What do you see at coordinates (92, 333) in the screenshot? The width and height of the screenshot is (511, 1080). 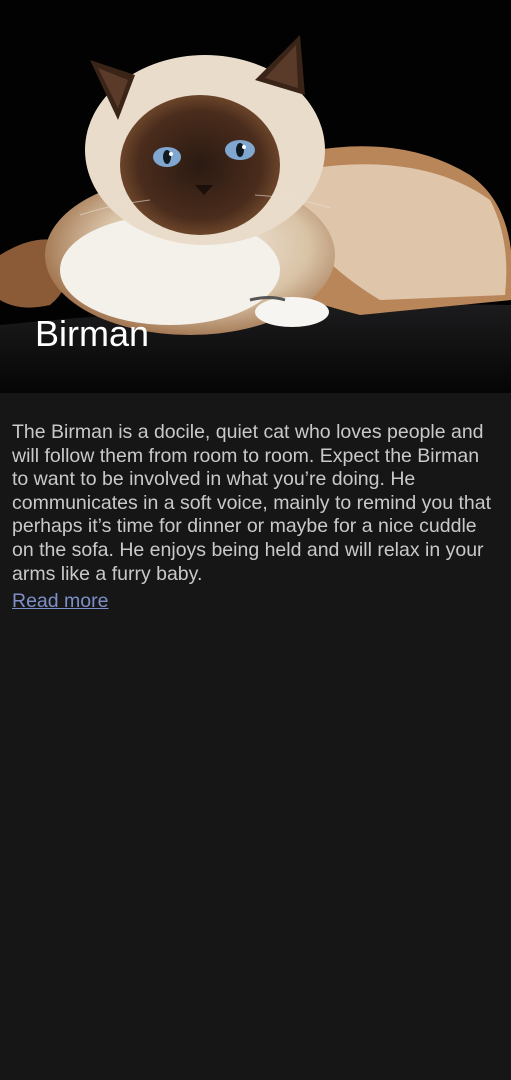 I see `breed-title: Birman` at bounding box center [92, 333].